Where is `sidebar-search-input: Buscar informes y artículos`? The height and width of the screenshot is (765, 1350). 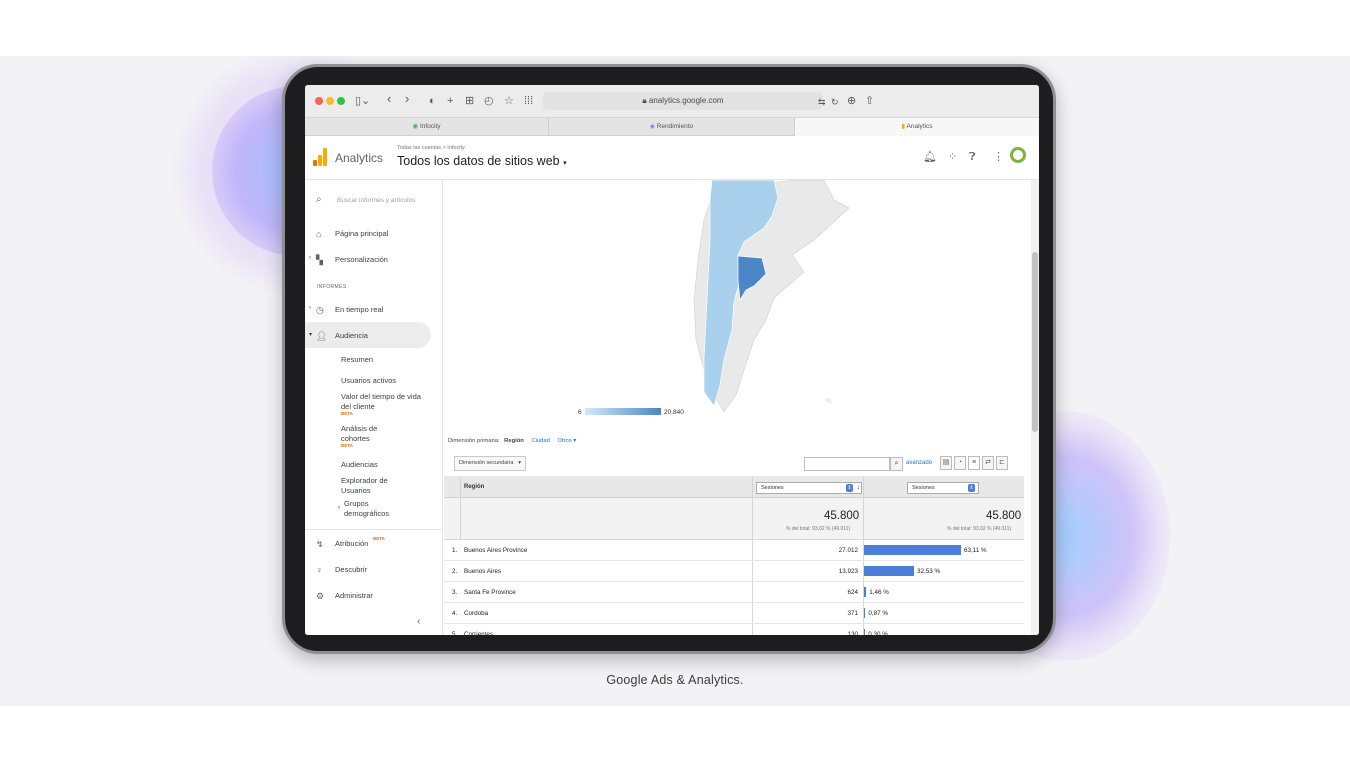
sidebar-search-input: Buscar informes y artículos is located at coordinates (376, 200).